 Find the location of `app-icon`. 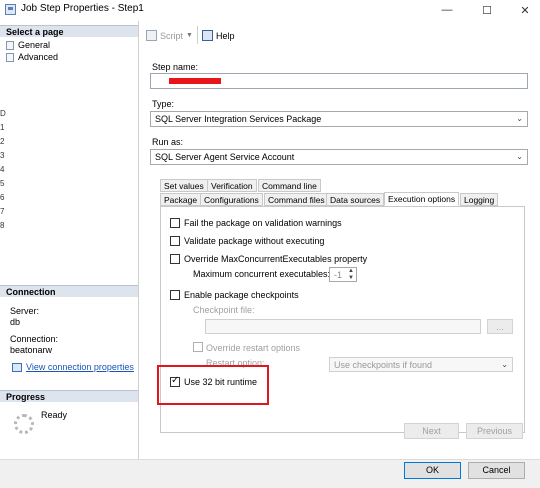

app-icon is located at coordinates (10, 9).